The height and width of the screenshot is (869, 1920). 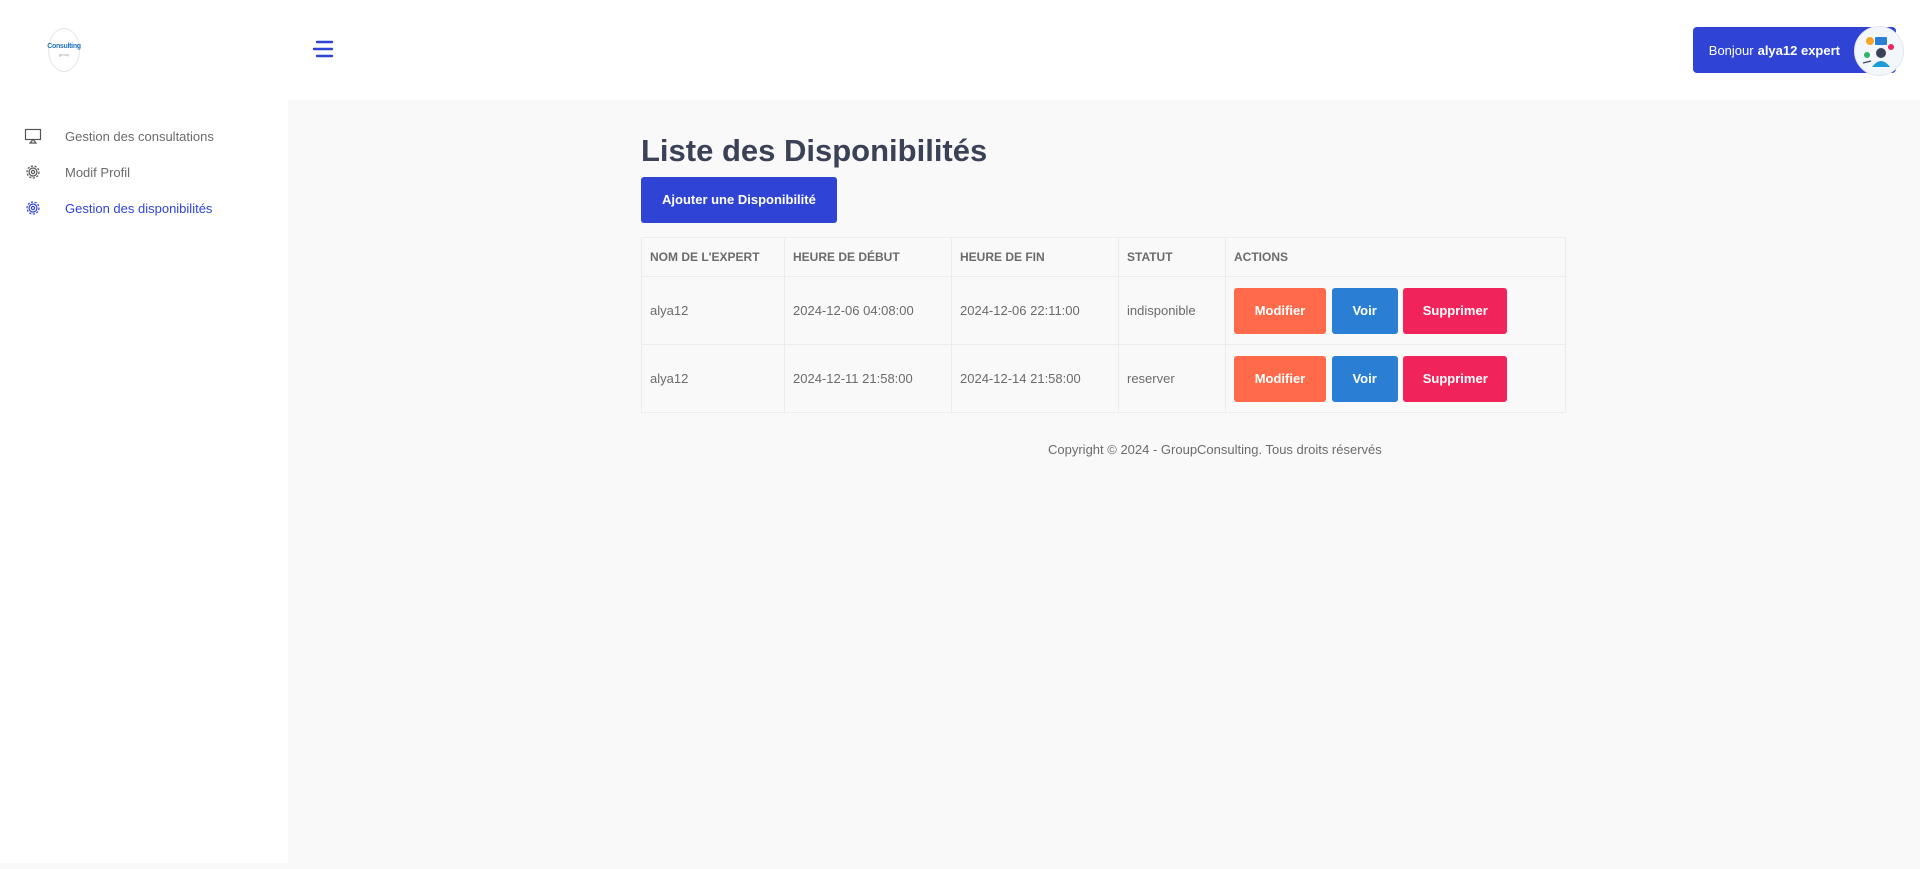 What do you see at coordinates (713, 257) in the screenshot?
I see `column-header-expert: NOM DE L'EXPERT` at bounding box center [713, 257].